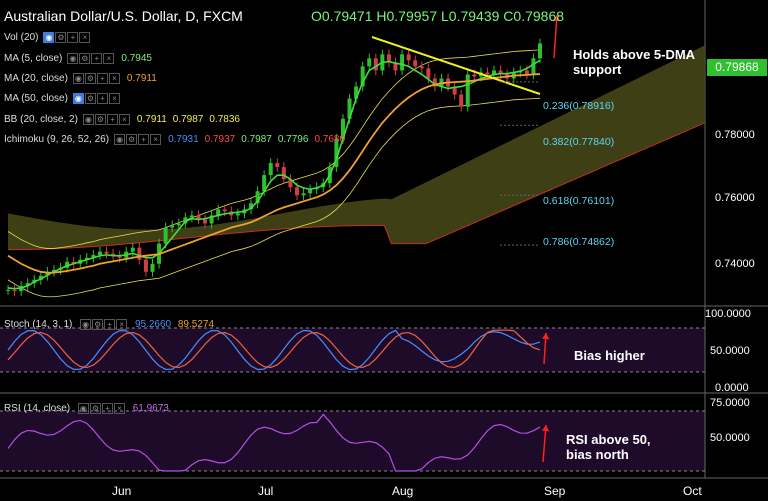 The width and height of the screenshot is (768, 501). What do you see at coordinates (136, 59) in the screenshot?
I see `indicator-value: 0.7945` at bounding box center [136, 59].